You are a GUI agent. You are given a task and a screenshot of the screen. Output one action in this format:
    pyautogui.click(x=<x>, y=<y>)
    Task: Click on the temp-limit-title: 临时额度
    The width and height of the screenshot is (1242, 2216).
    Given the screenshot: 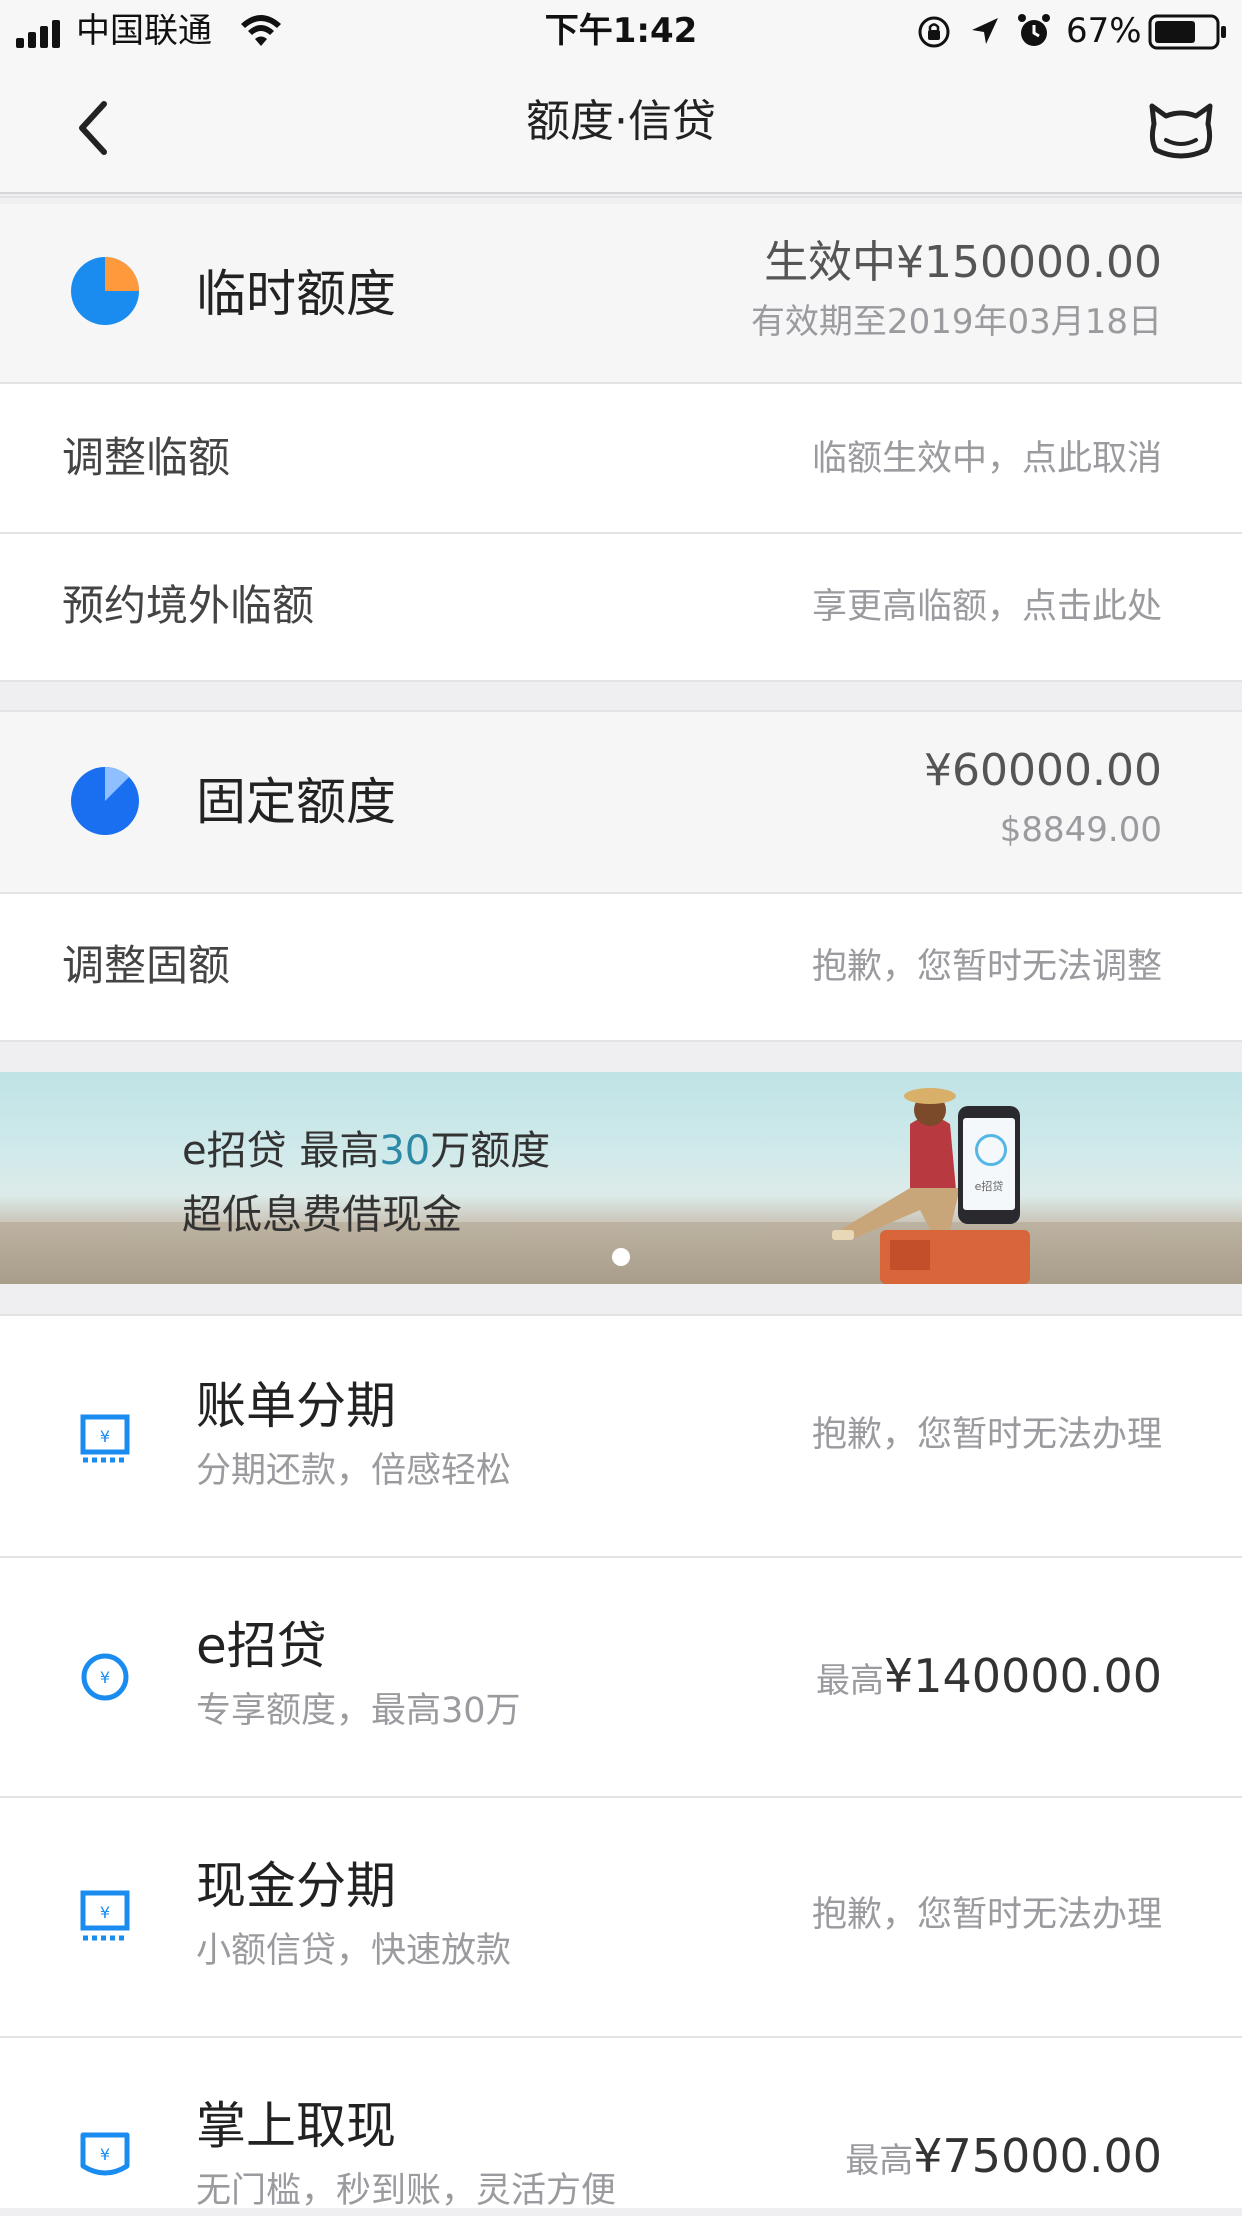 What is the action you would take?
    pyautogui.click(x=296, y=294)
    